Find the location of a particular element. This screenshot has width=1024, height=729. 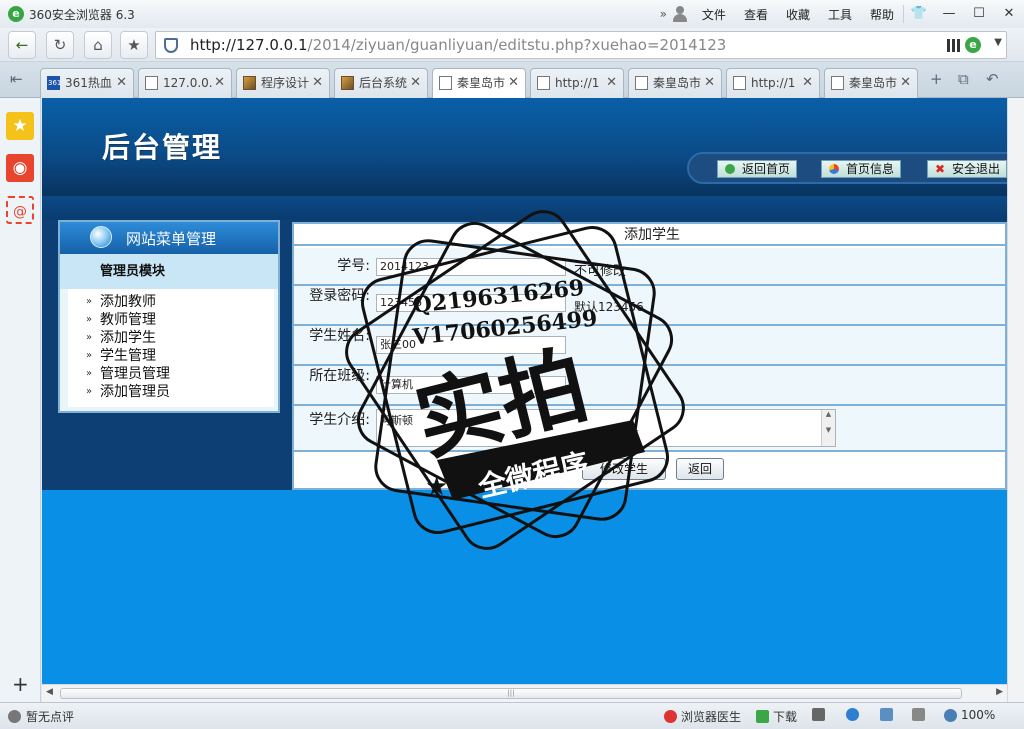

translate-glyph is located at coordinates (818, 714).